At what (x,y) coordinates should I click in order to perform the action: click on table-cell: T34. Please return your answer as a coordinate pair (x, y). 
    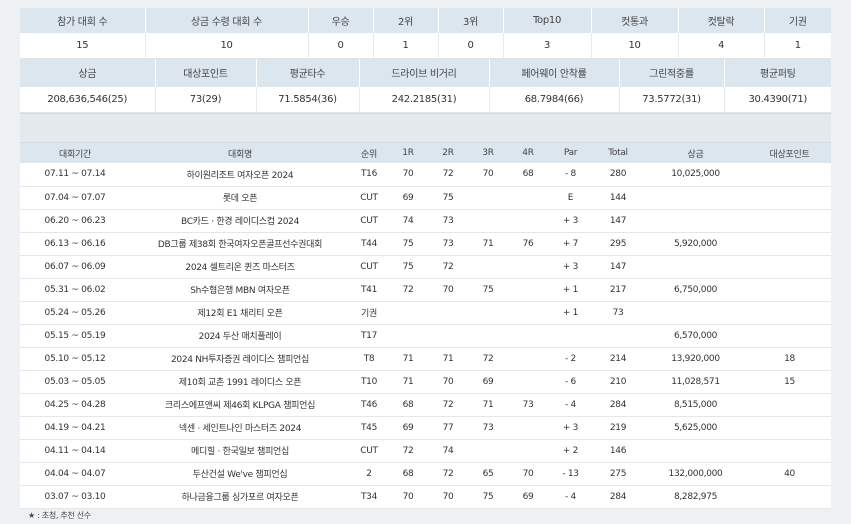
    Looking at the image, I should click on (369, 497).